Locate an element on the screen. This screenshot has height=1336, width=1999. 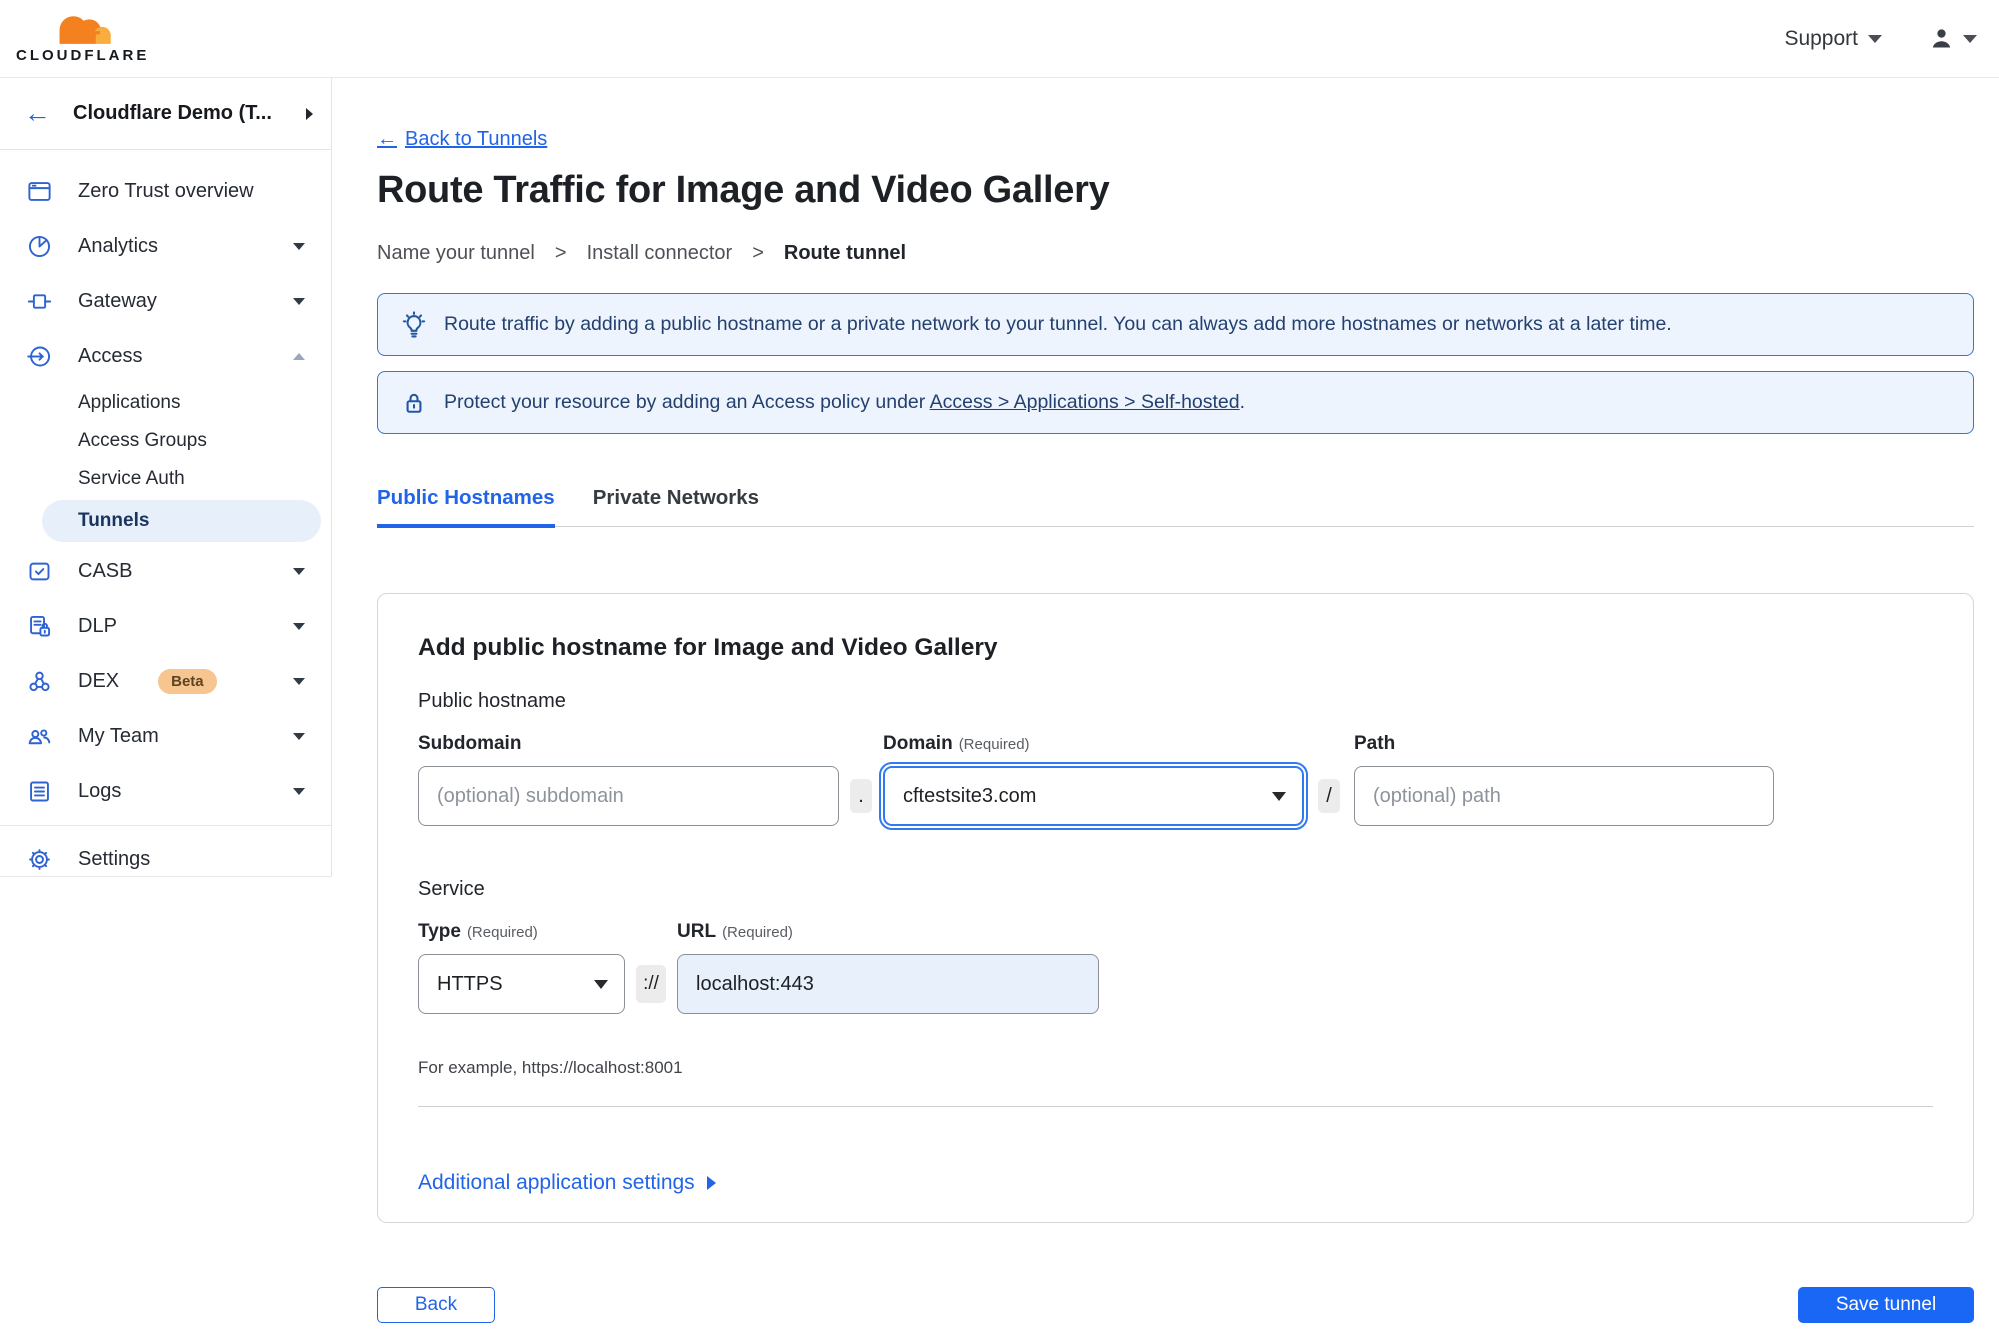
casb-icon is located at coordinates (39, 571).